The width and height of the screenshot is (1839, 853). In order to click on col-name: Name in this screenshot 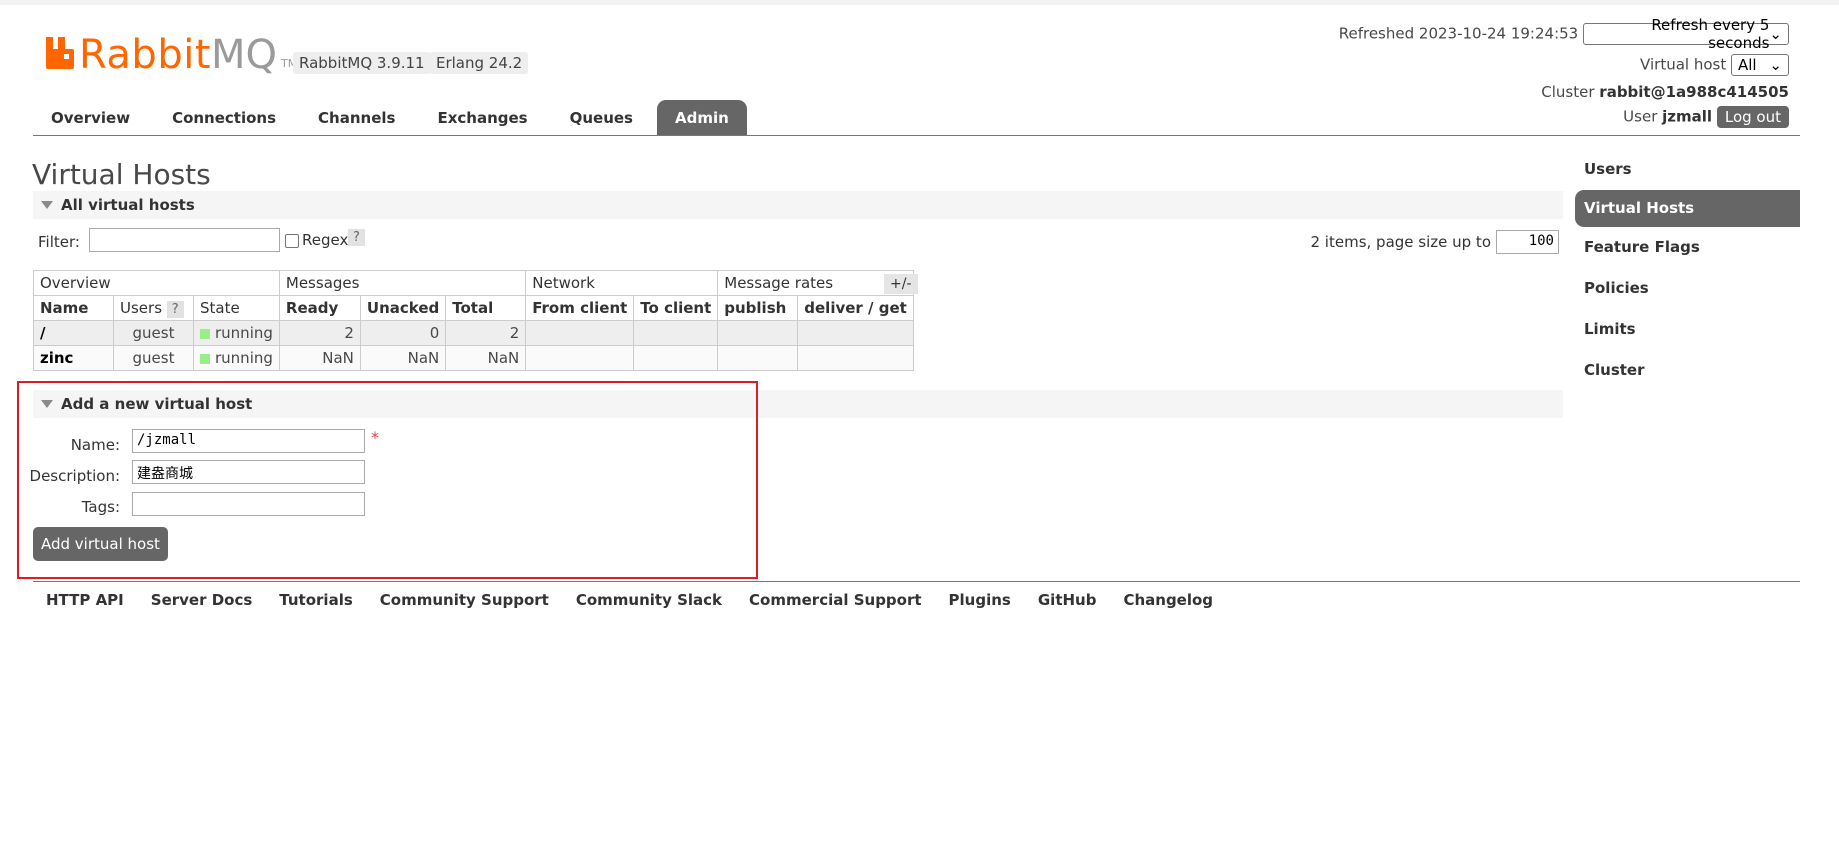, I will do `click(73, 308)`.